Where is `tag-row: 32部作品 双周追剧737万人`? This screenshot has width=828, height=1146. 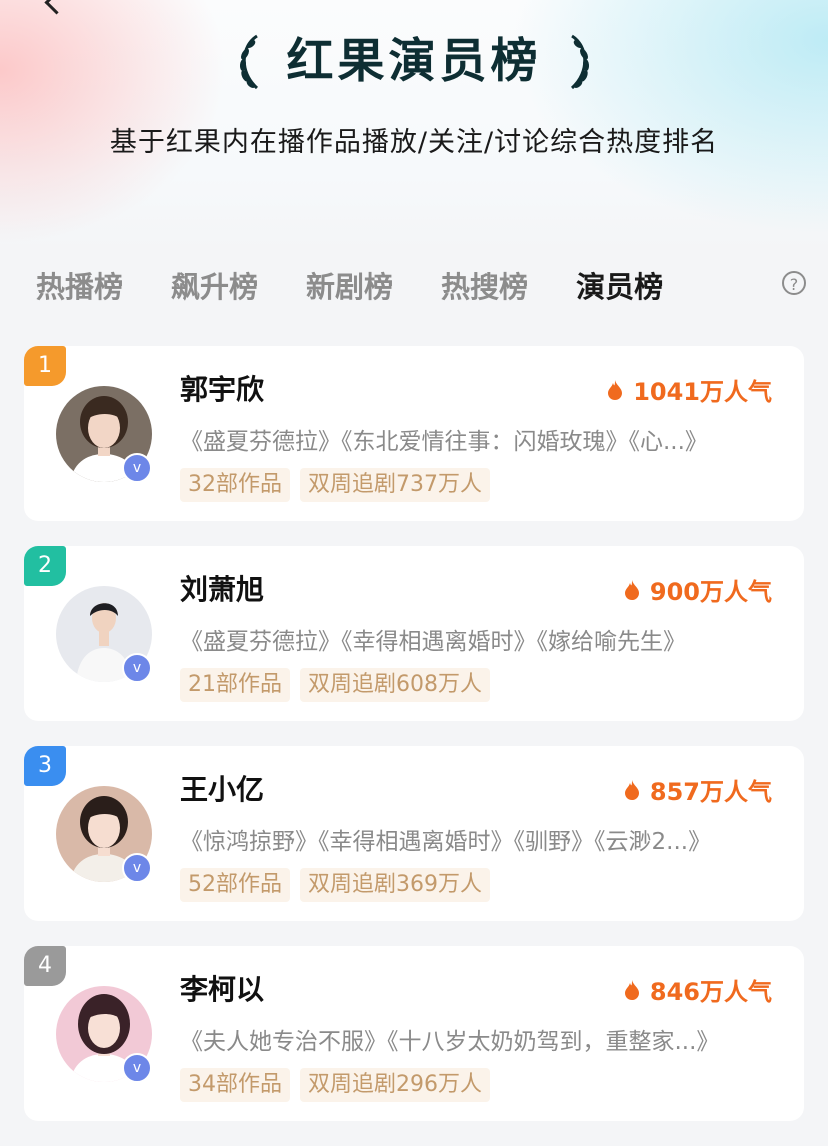 tag-row: 32部作品 双周追剧737万人 is located at coordinates (340, 485).